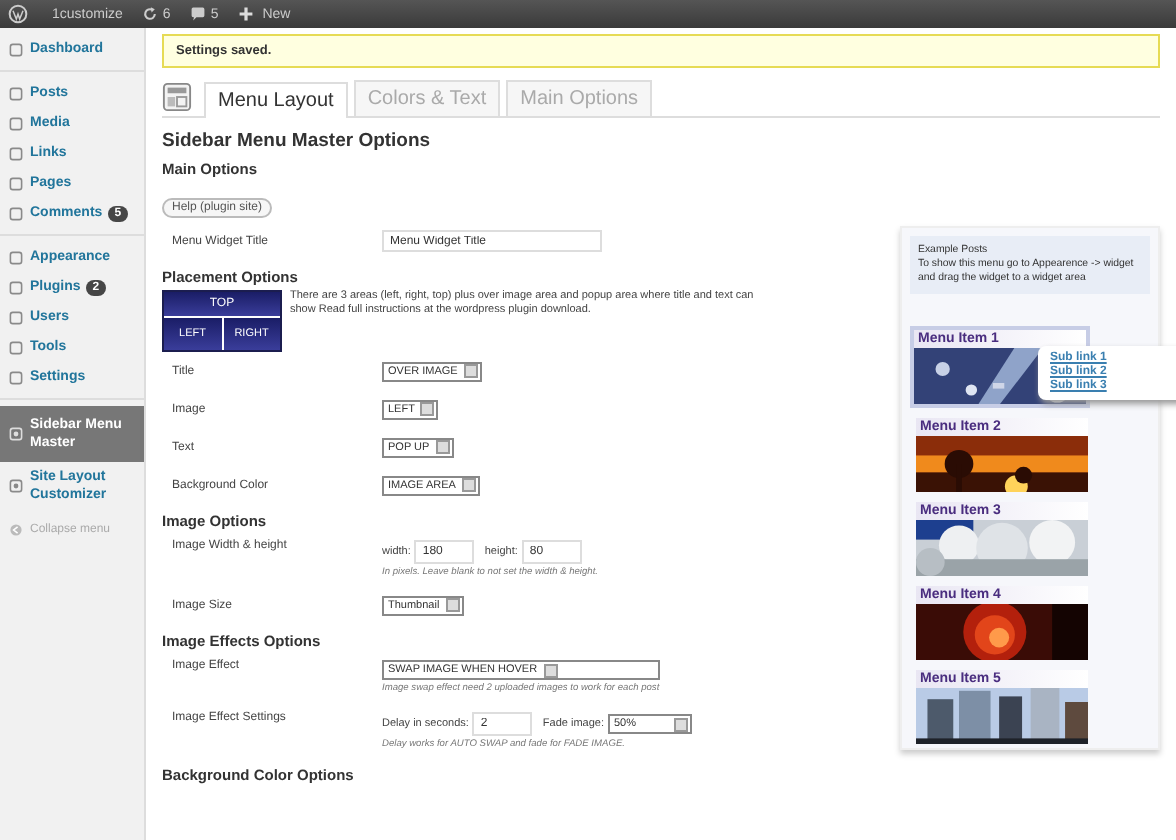  Describe the element at coordinates (18, 14) in the screenshot. I see `wordpress-logo-icon` at that location.